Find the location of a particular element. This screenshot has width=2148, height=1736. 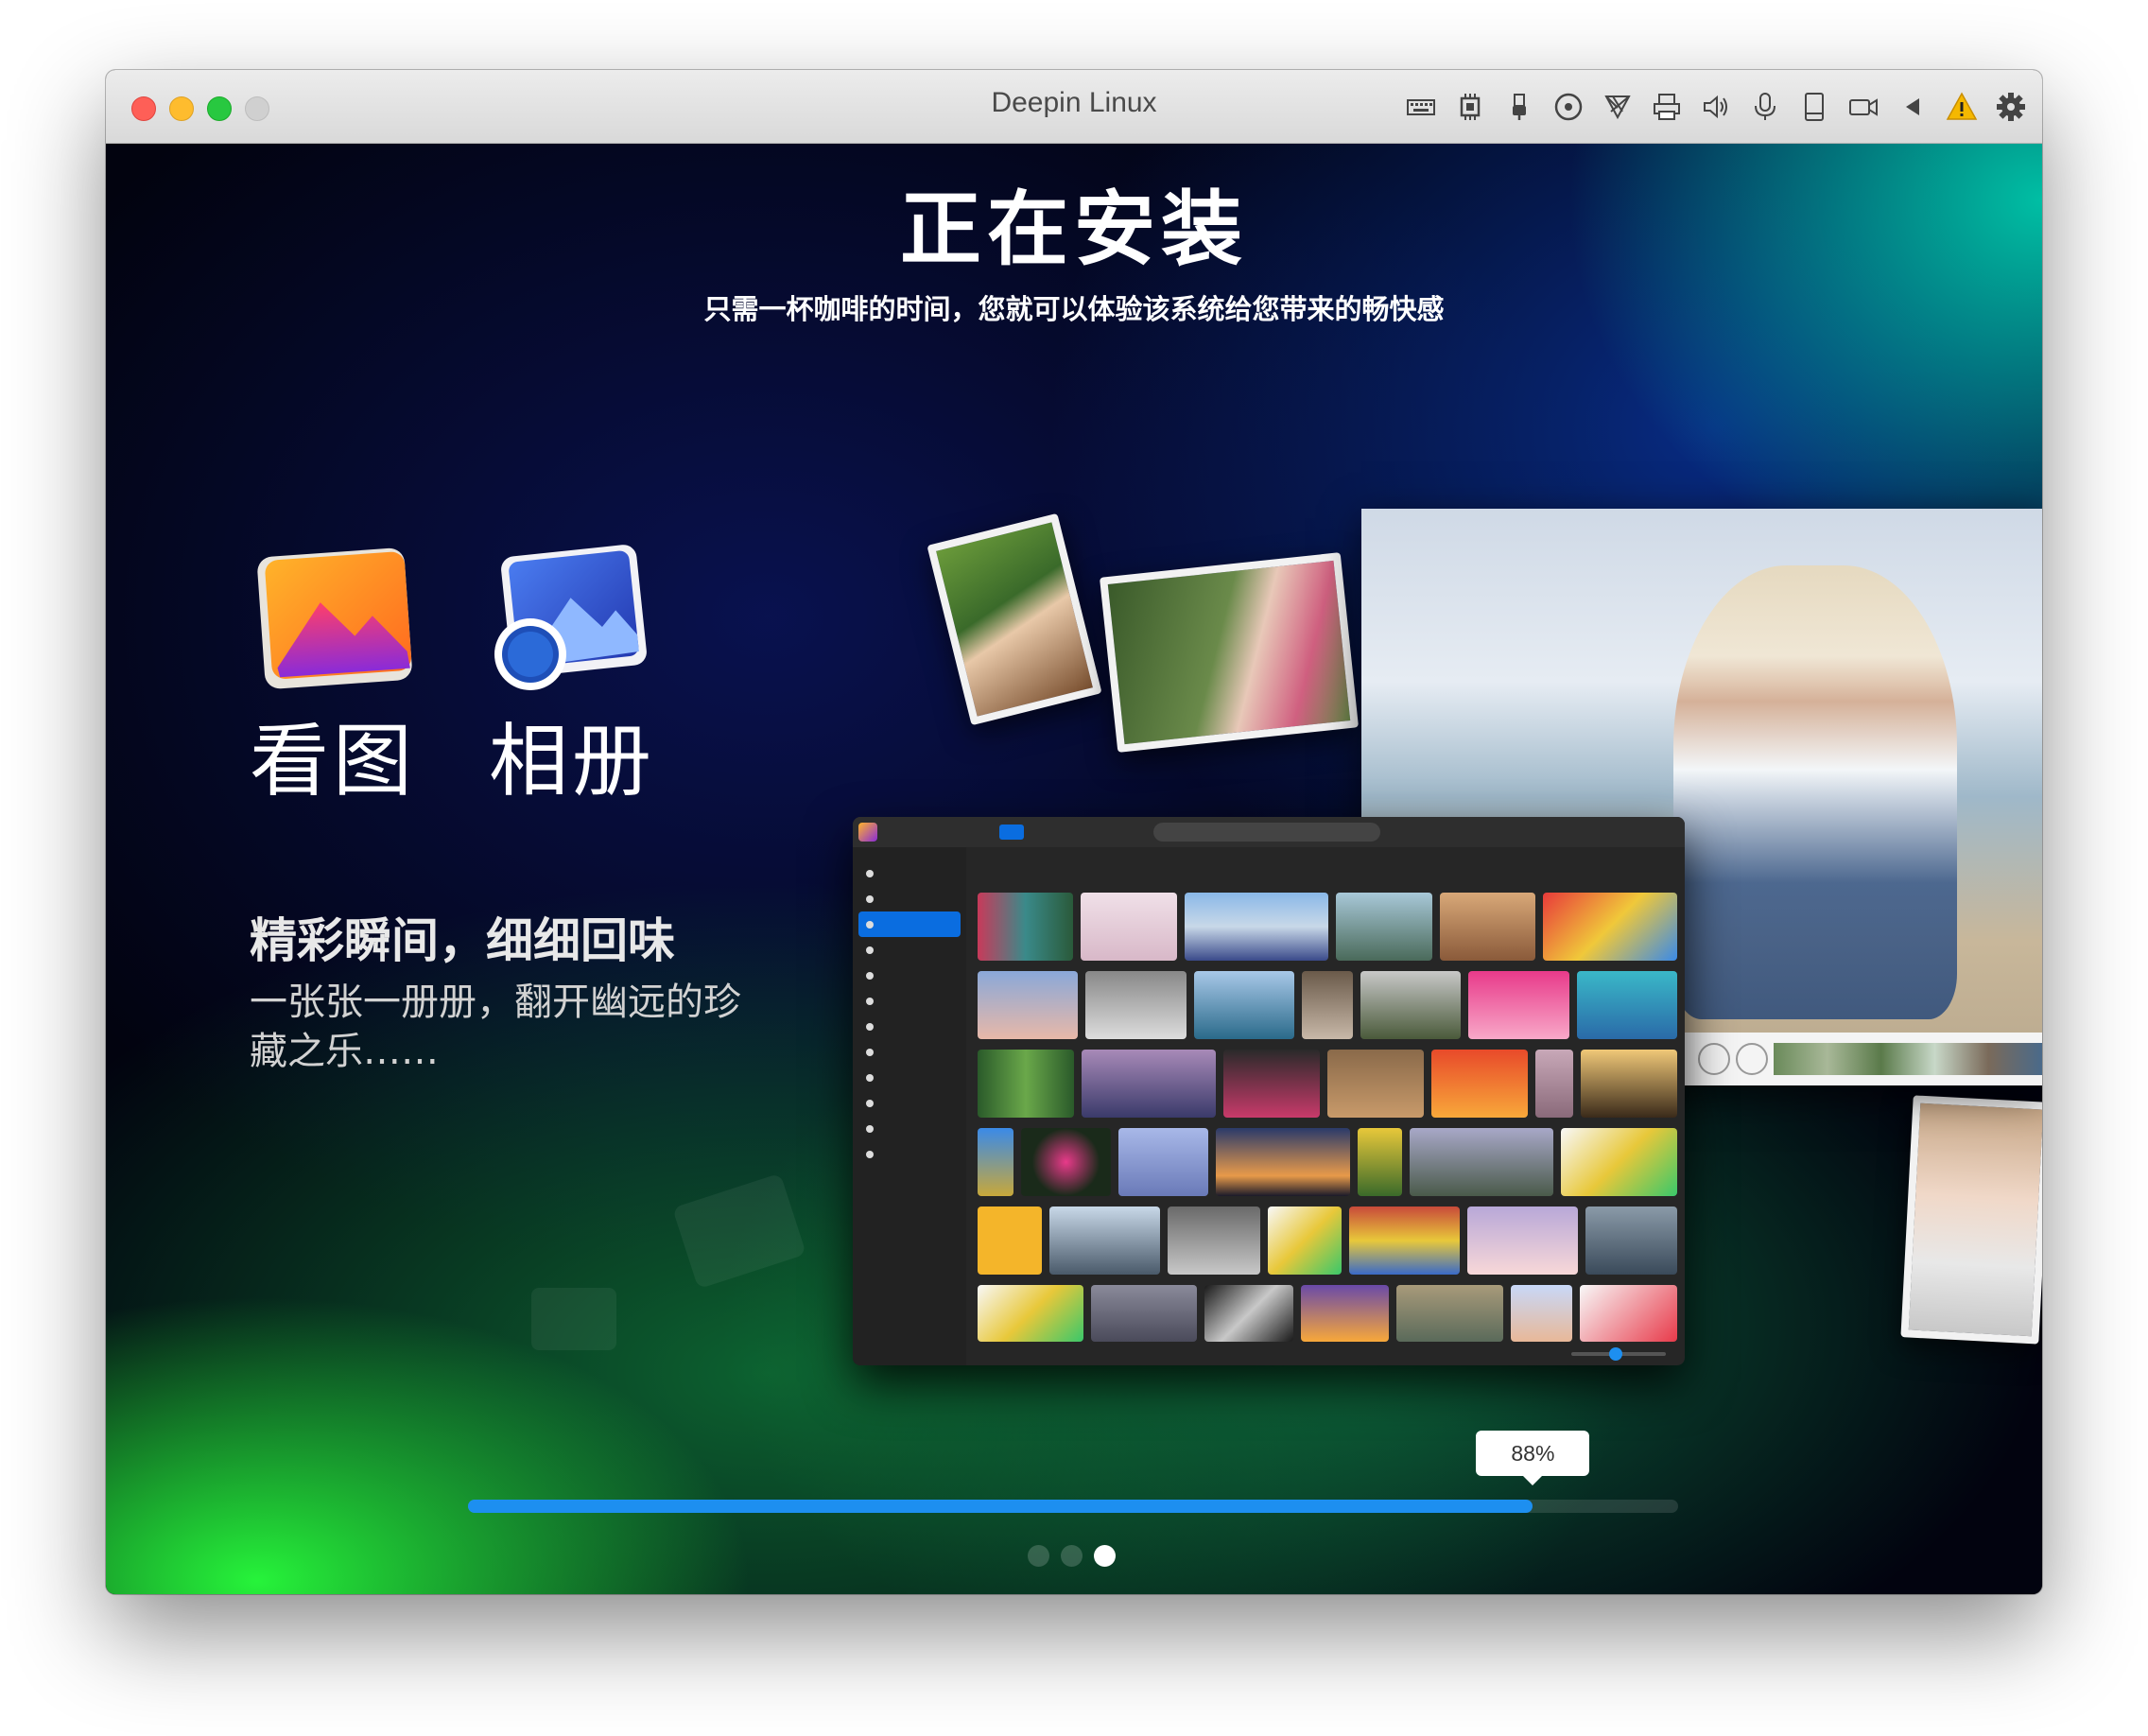

tagline: 精彩瞬间，细细回味 is located at coordinates (462, 940).